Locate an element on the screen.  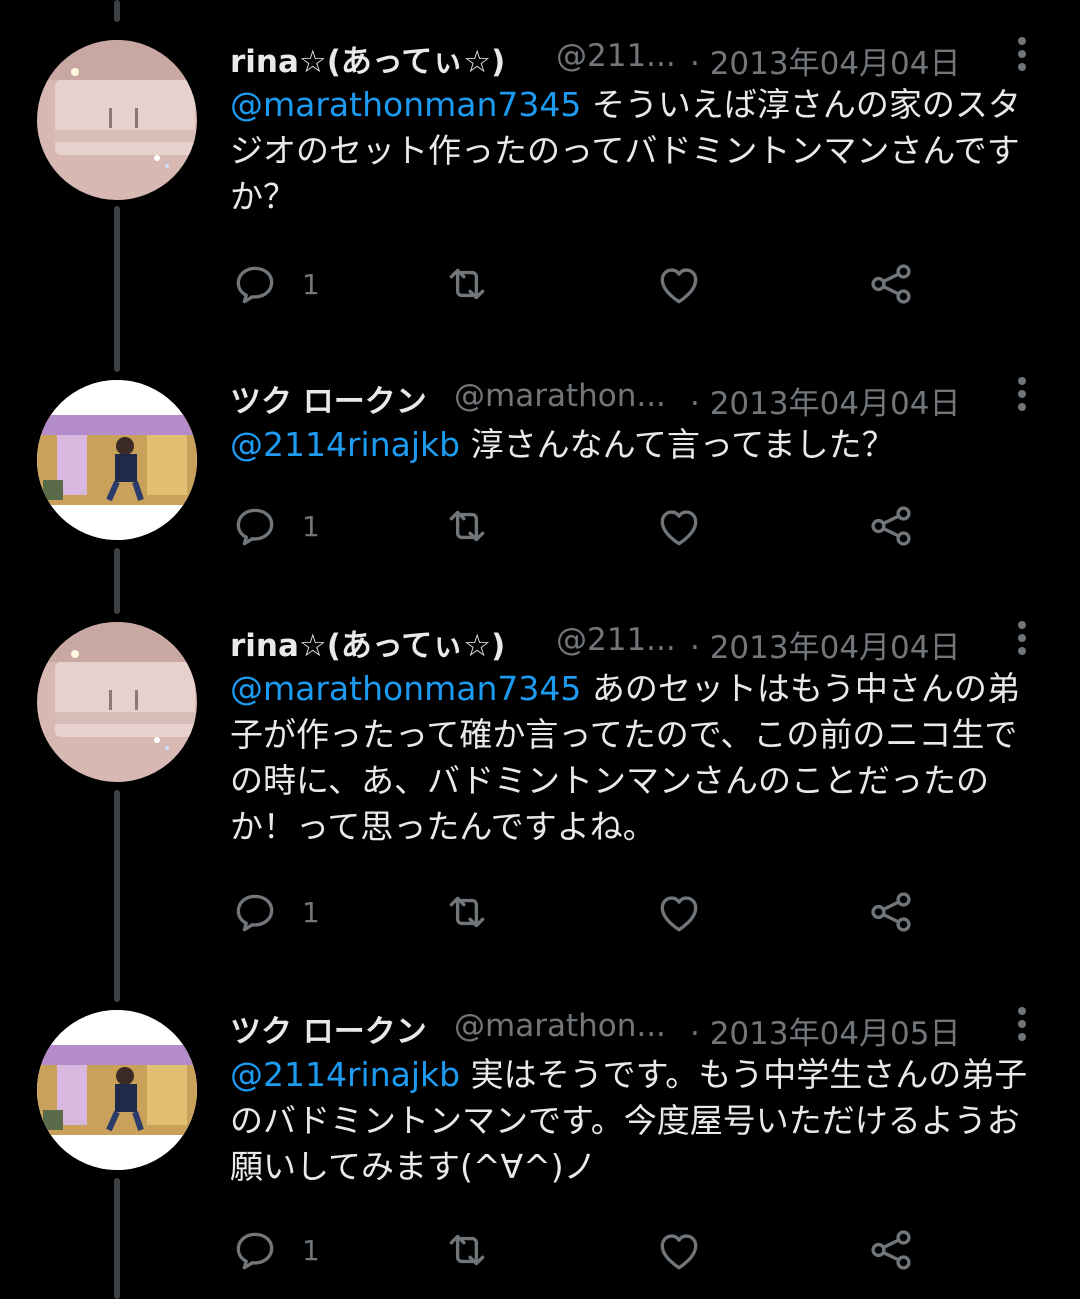
tweet-text-line: 淳さんなんて言ってました？ is located at coordinates (677, 444).